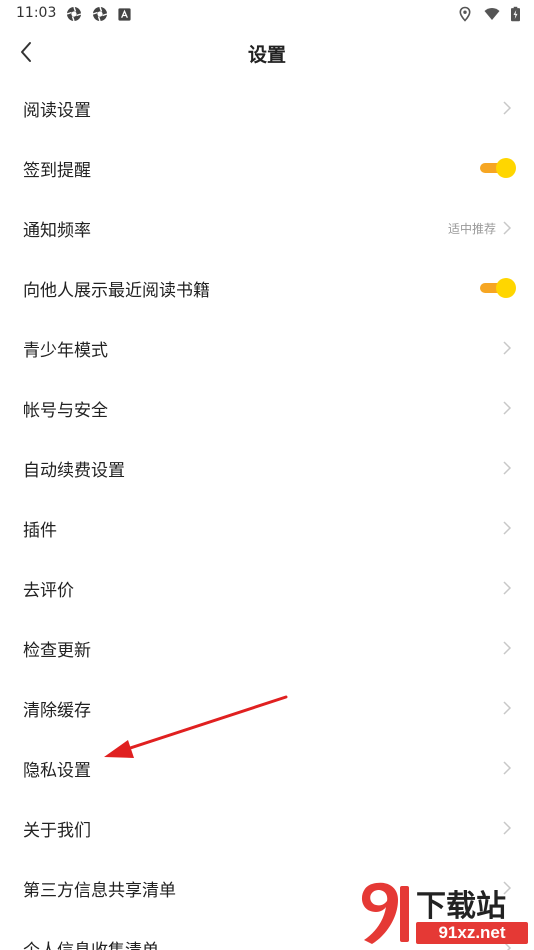 The width and height of the screenshot is (534, 950). What do you see at coordinates (267, 288) in the screenshot?
I see `settings-row-show-recent-books: 向他人展示最近阅读书籍` at bounding box center [267, 288].